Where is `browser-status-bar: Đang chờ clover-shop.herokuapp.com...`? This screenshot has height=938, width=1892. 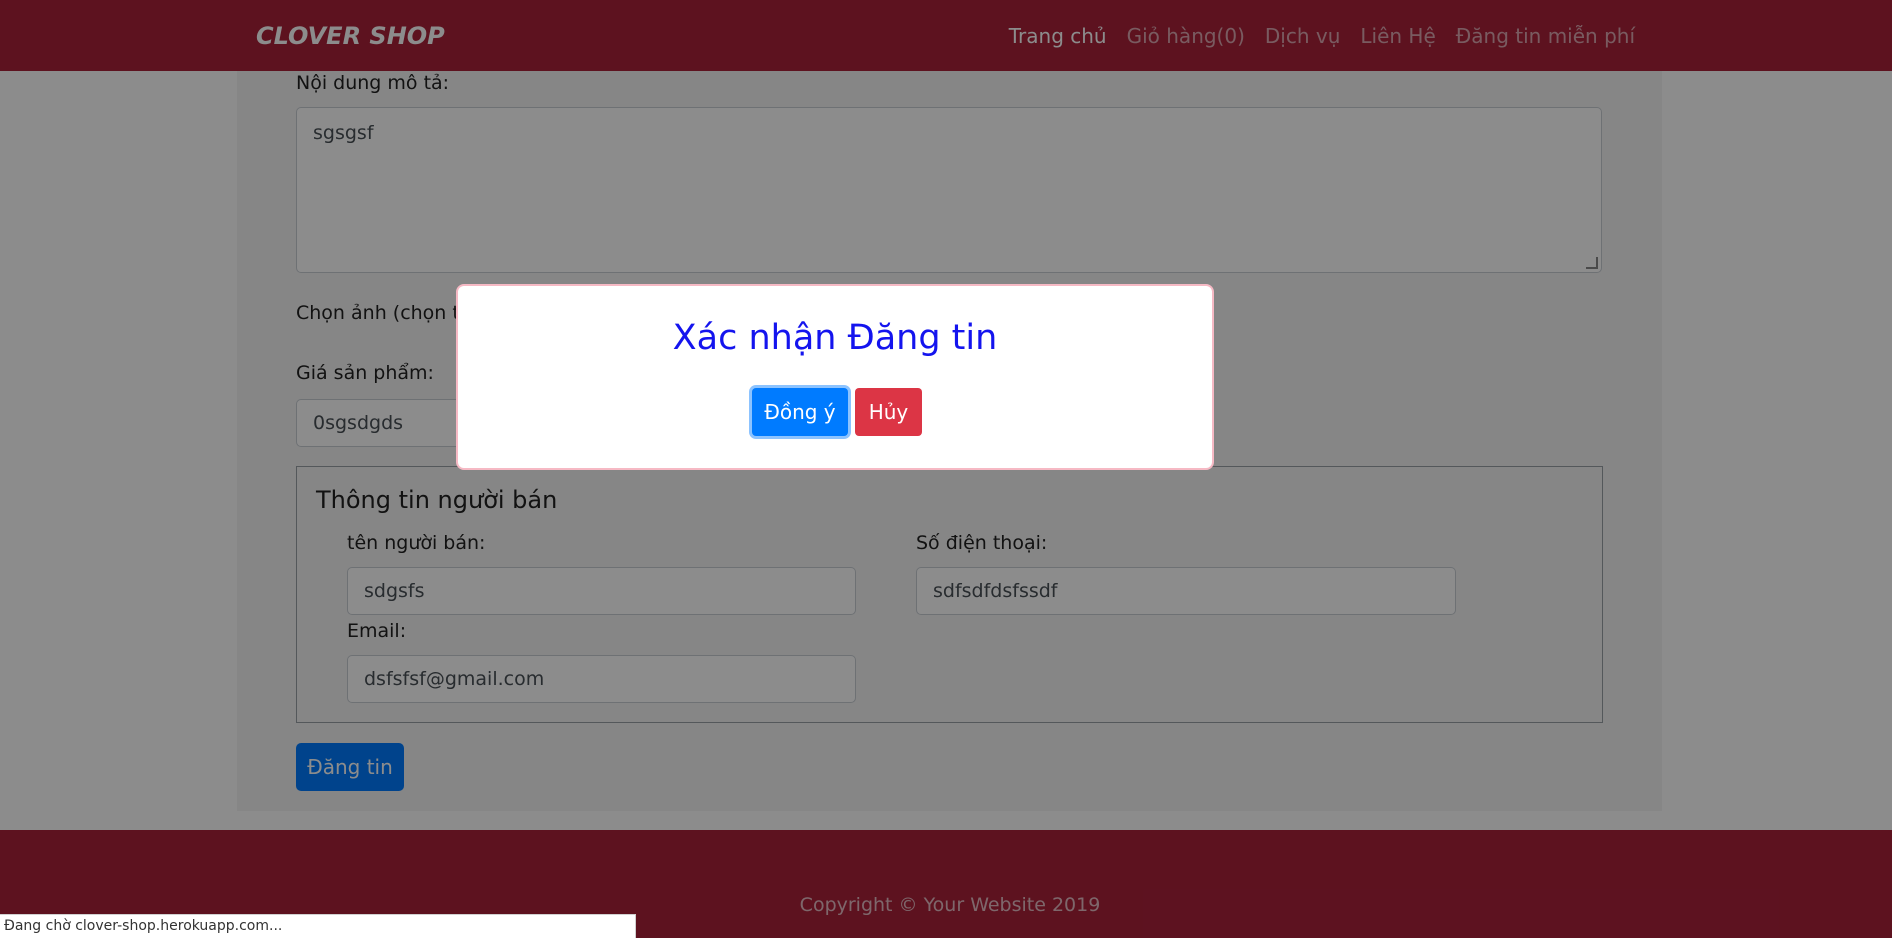 browser-status-bar: Đang chờ clover-shop.herokuapp.com... is located at coordinates (318, 926).